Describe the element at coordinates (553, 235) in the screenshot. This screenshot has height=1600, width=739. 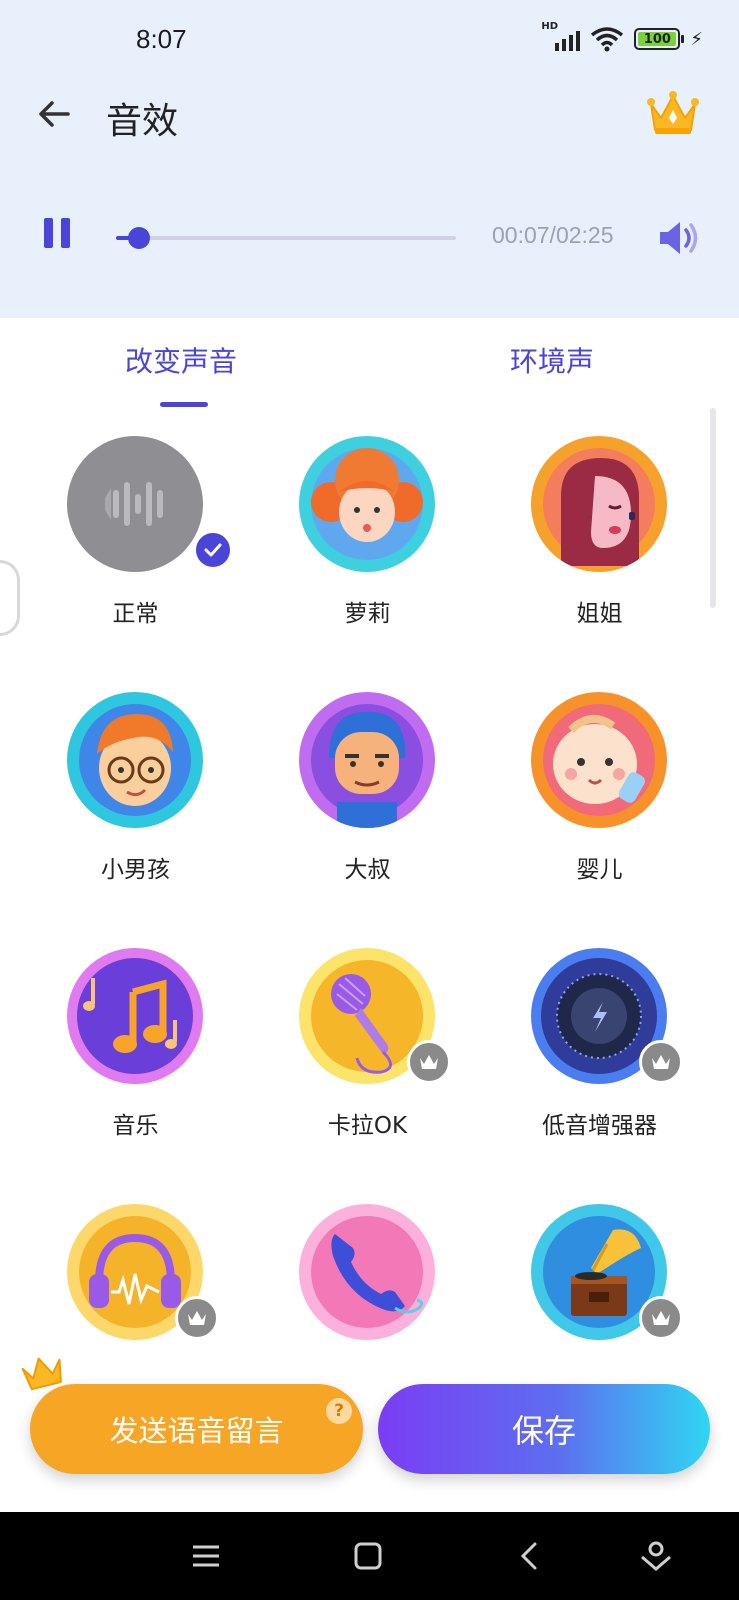
I see `playback-time: 00:07/02:25` at that location.